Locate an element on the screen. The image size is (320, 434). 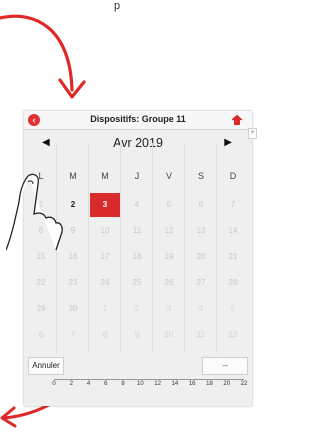
scale-tick: 10 is located at coordinates (140, 384).